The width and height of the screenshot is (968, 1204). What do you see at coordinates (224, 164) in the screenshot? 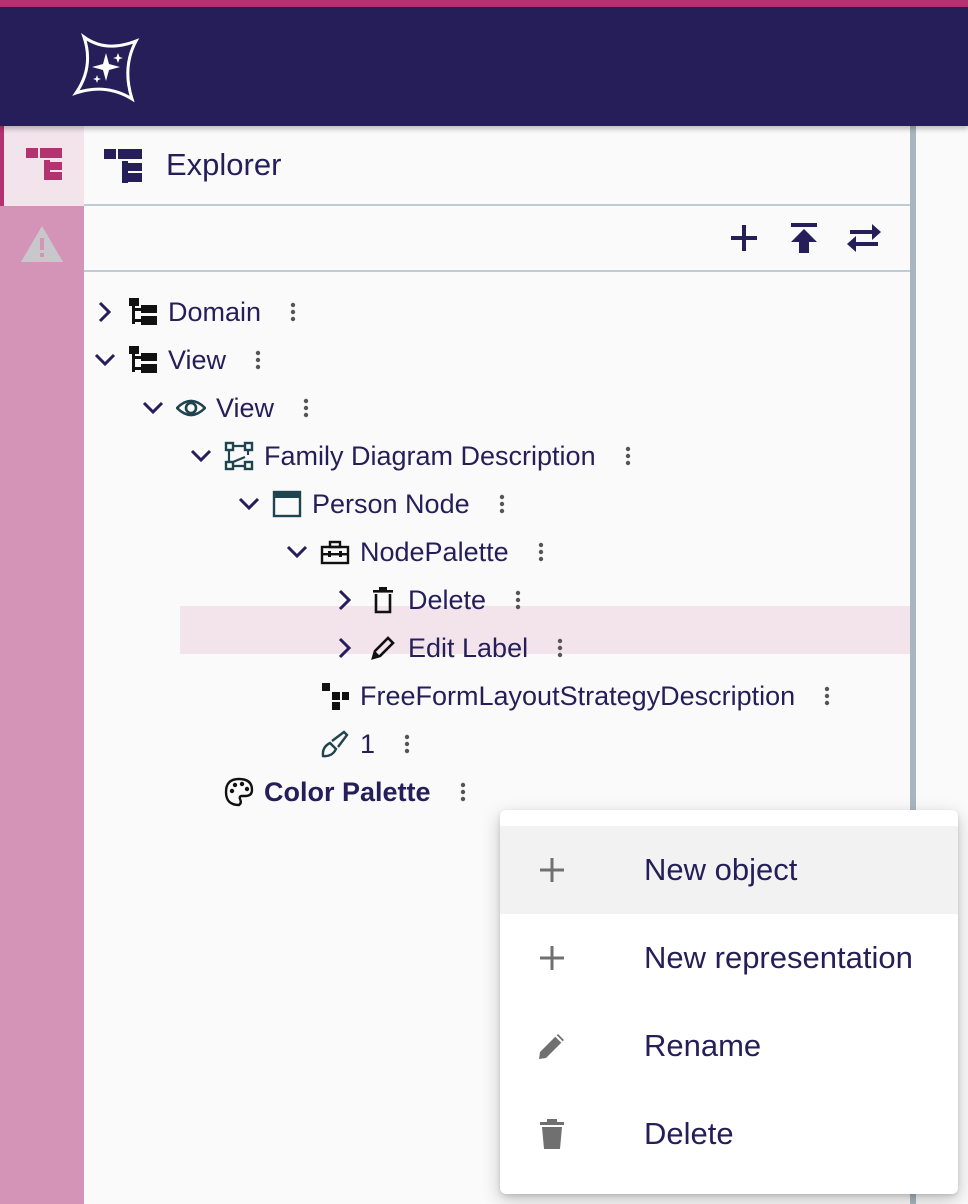
I see `panel-title: Explorer` at bounding box center [224, 164].